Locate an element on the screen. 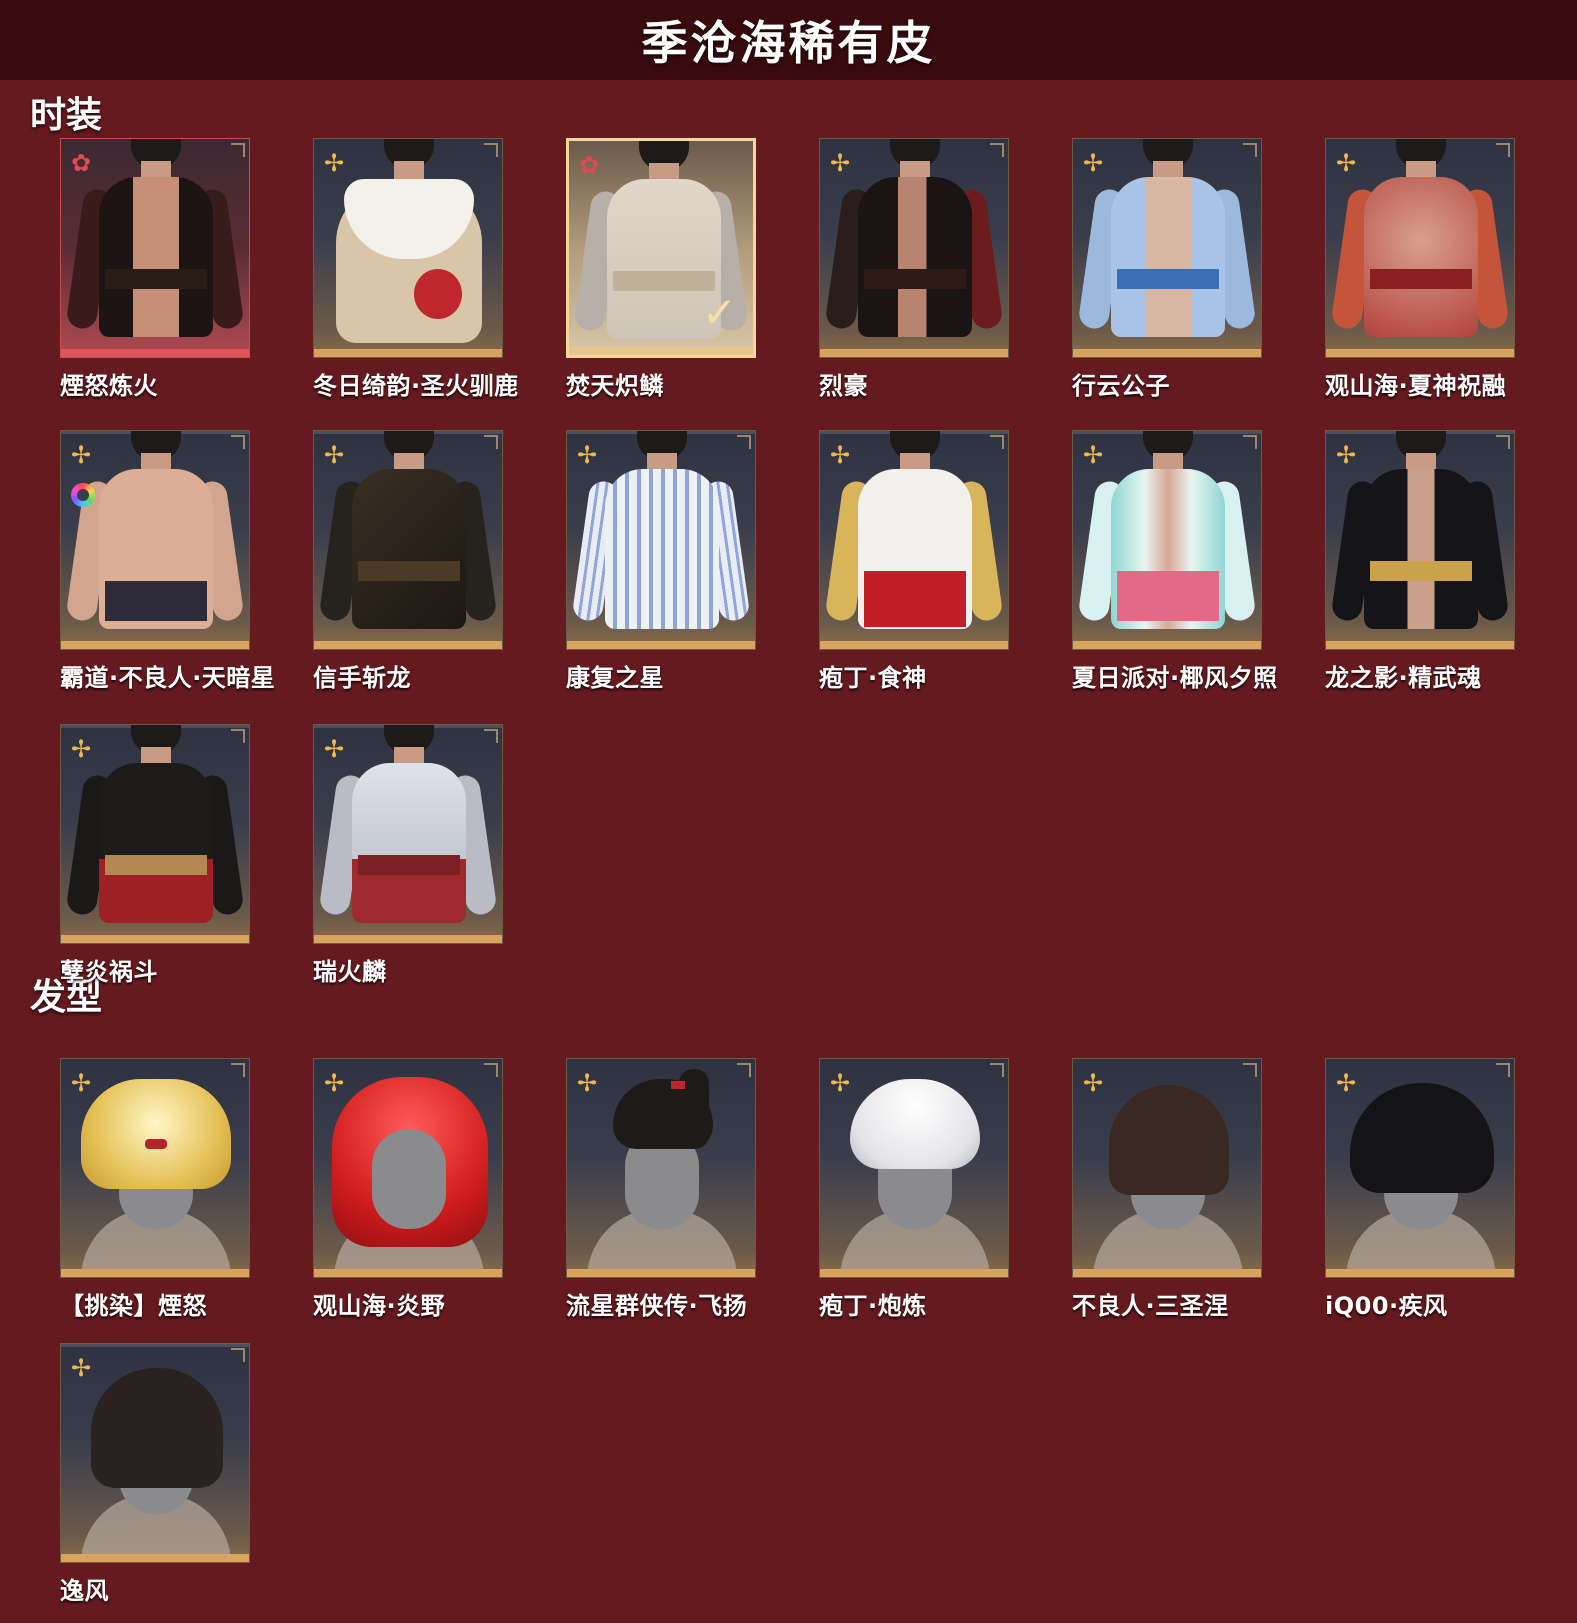 This screenshot has height=1623, width=1577. outfit-card: ✢ 观山海·夏神祝融 is located at coordinates (1421, 269).